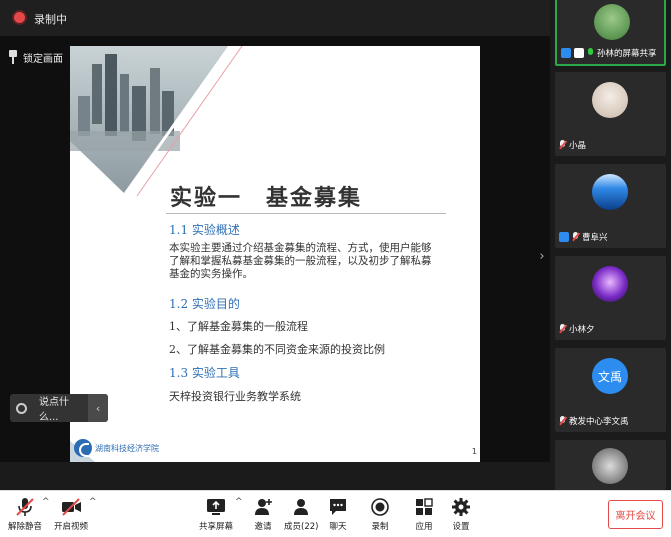  I want to click on record-icon, so click(380, 507).